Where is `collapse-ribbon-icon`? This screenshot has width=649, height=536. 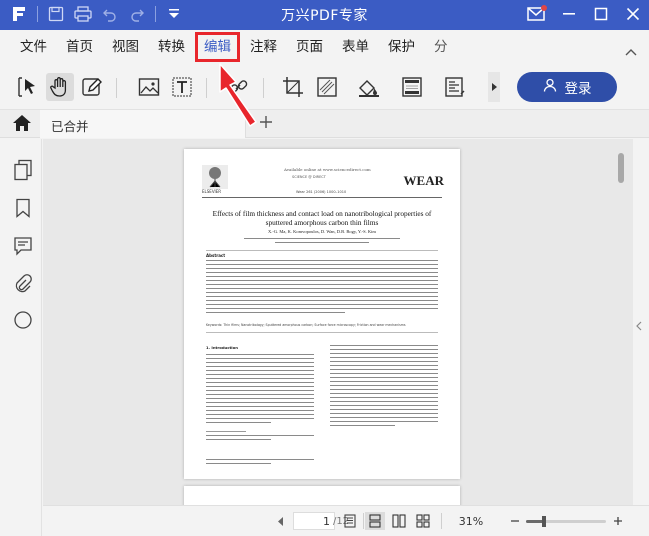
collapse-ribbon-icon is located at coordinates (631, 50).